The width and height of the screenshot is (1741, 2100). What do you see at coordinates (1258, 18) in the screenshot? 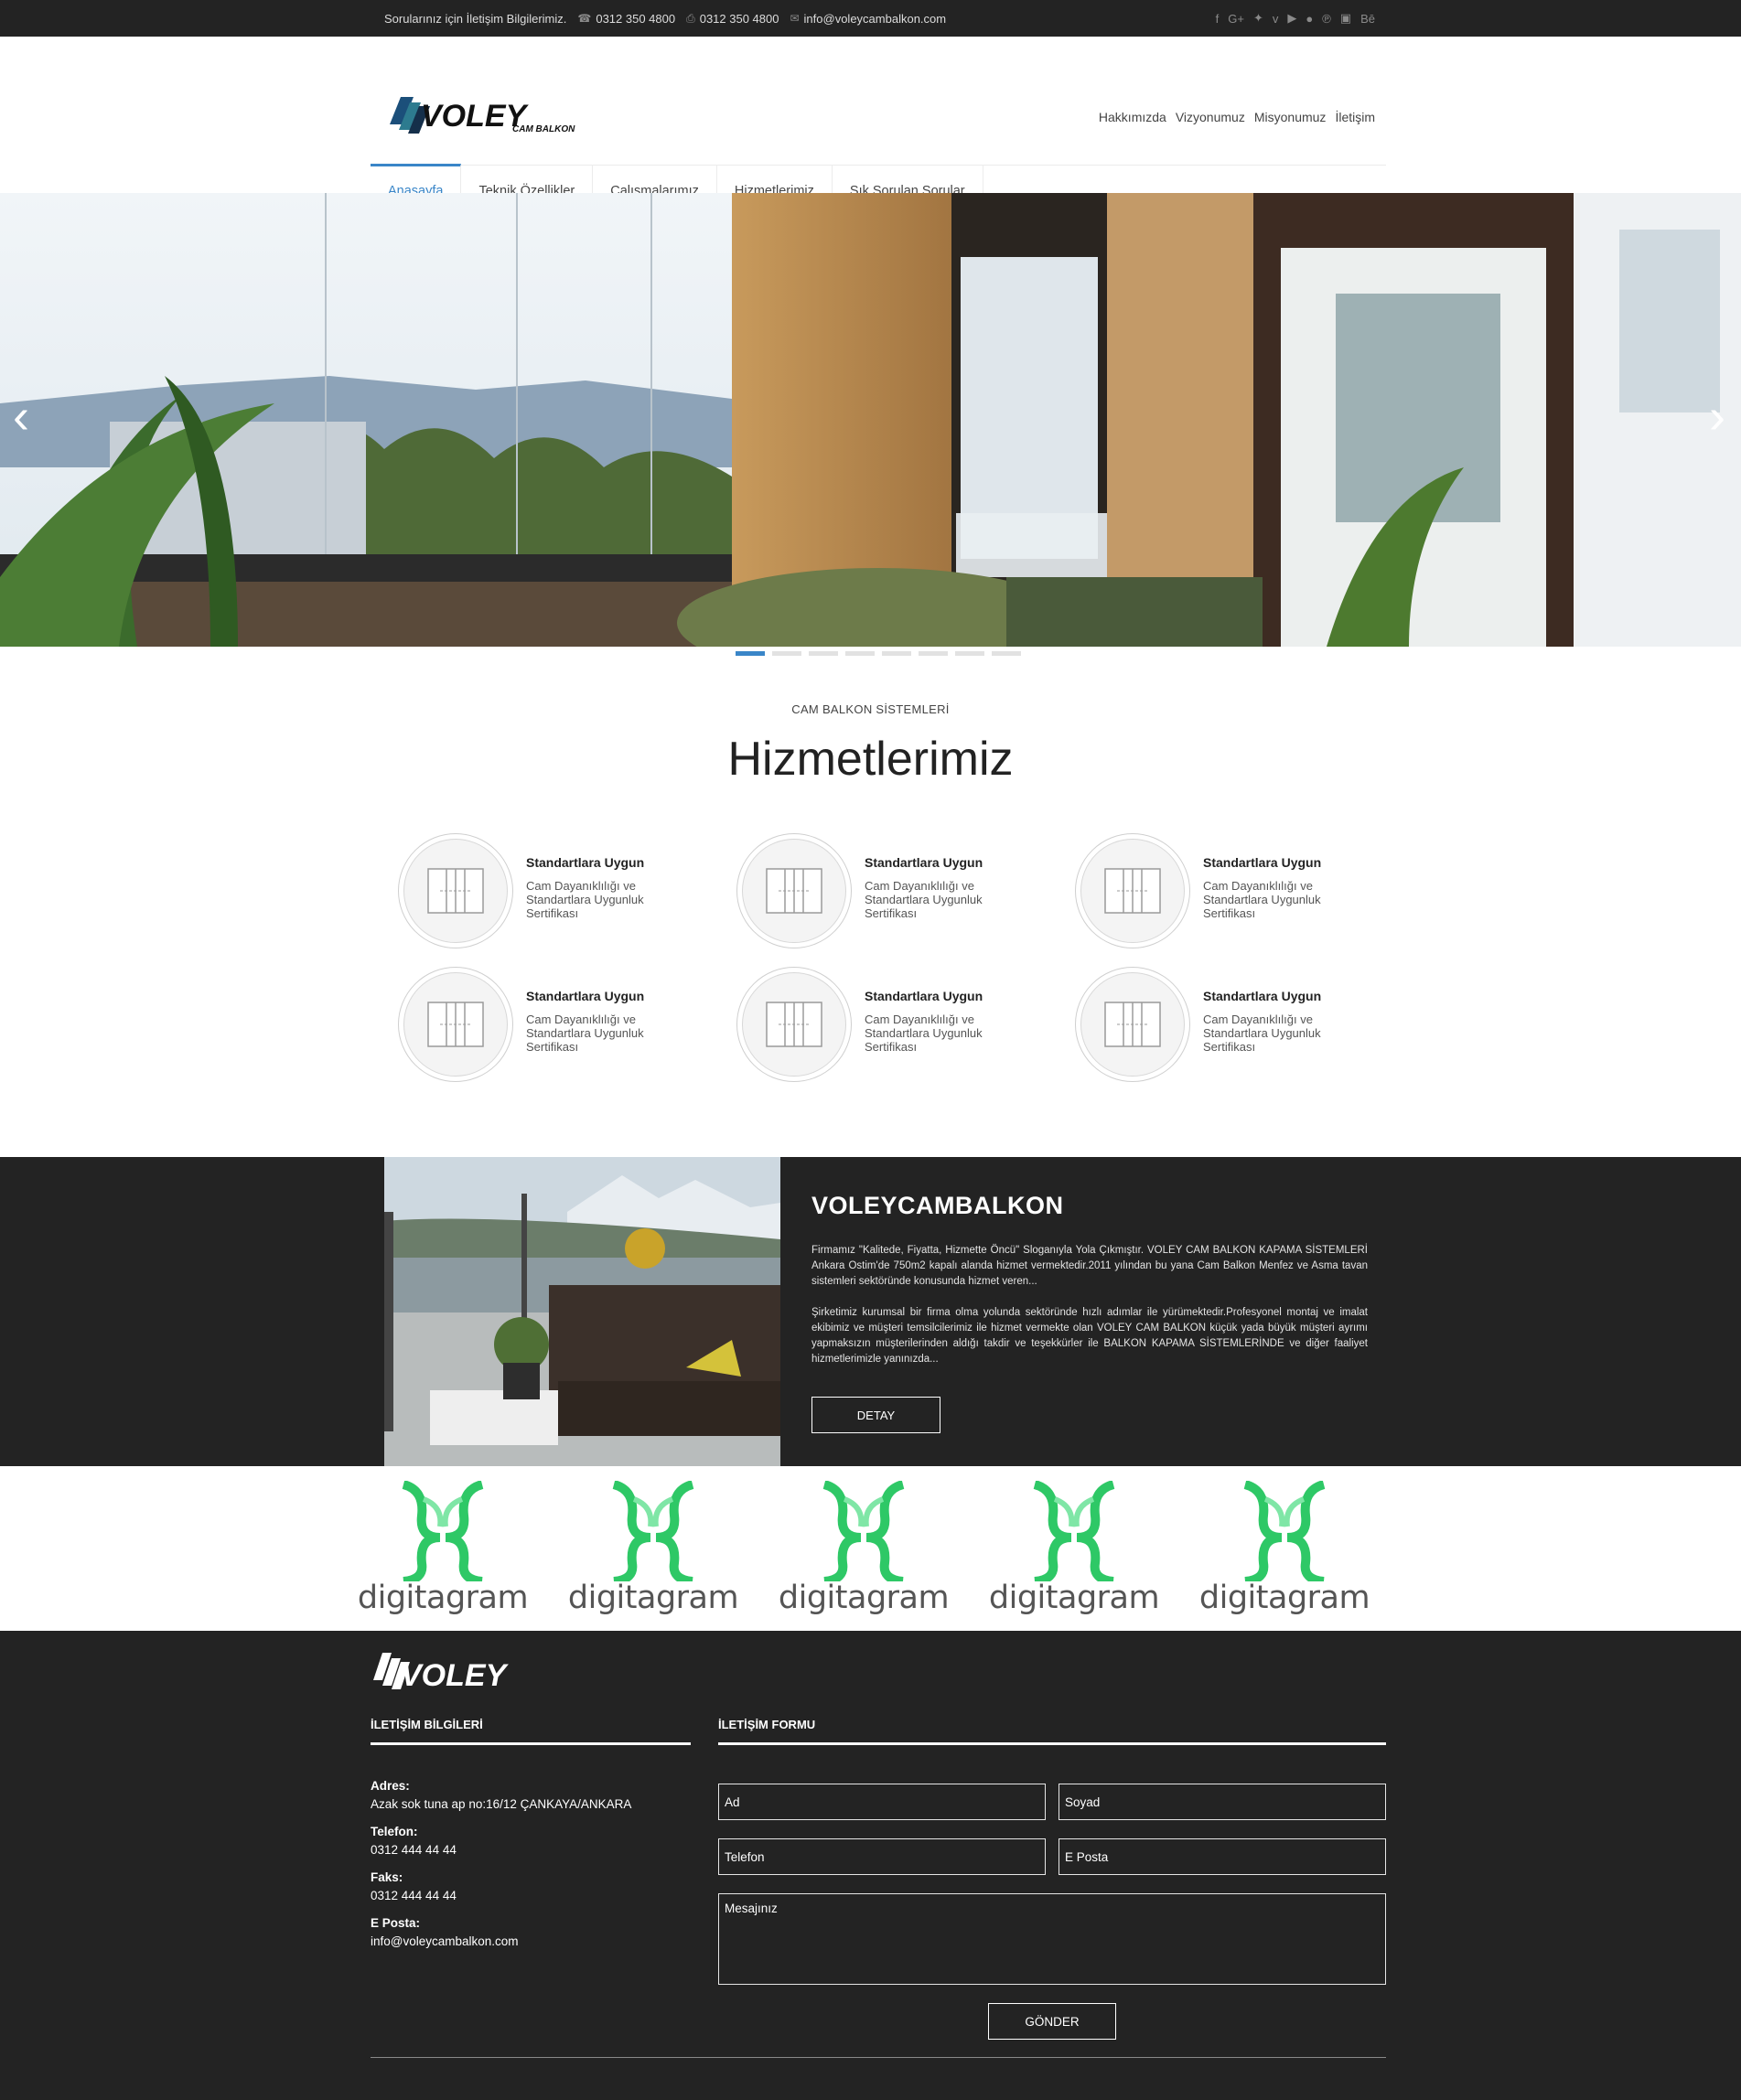
I see `twitter-icon: ✦` at bounding box center [1258, 18].